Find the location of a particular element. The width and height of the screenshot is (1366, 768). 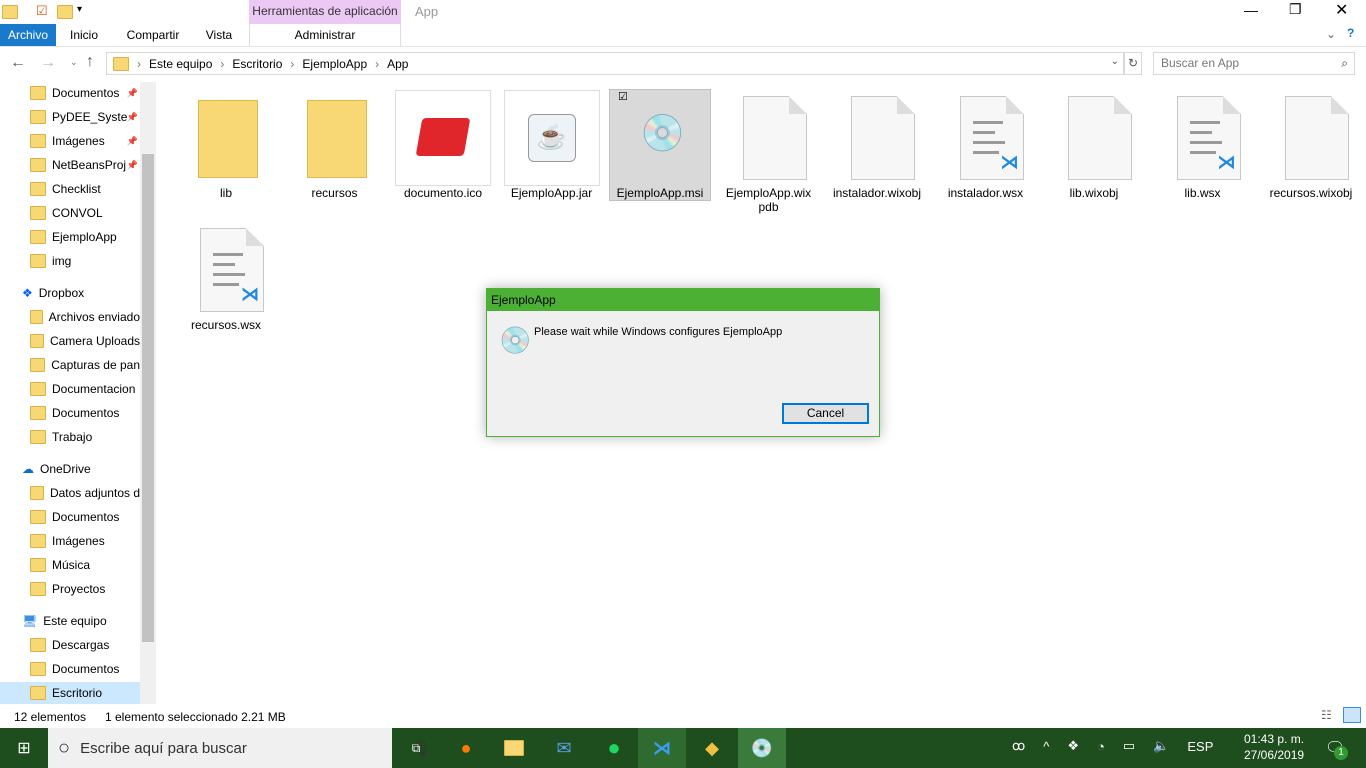

sidebar-item: Archivos enviado is located at coordinates (85, 317).